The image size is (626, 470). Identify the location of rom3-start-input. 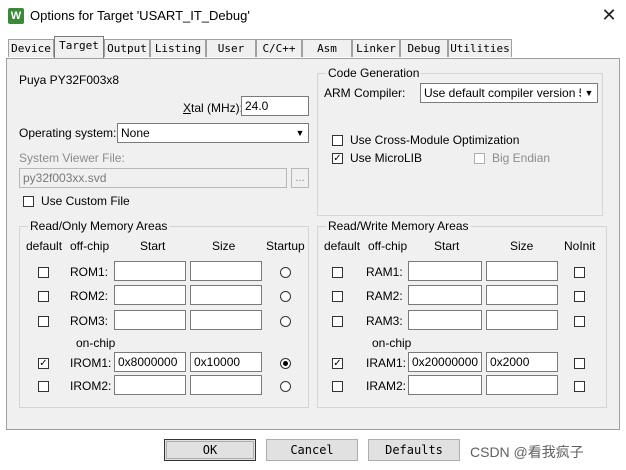
(150, 320).